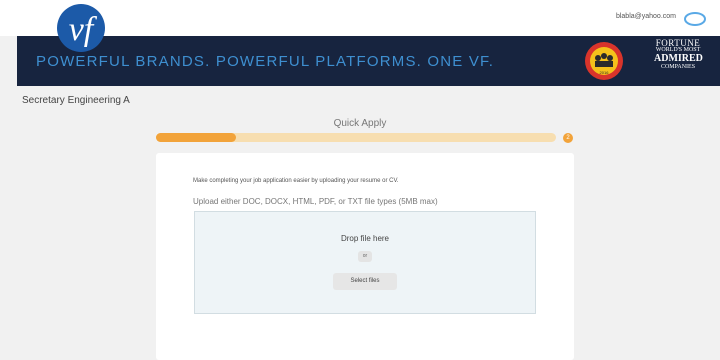  I want to click on file-dropzone: Drop file here or Select files, so click(365, 262).